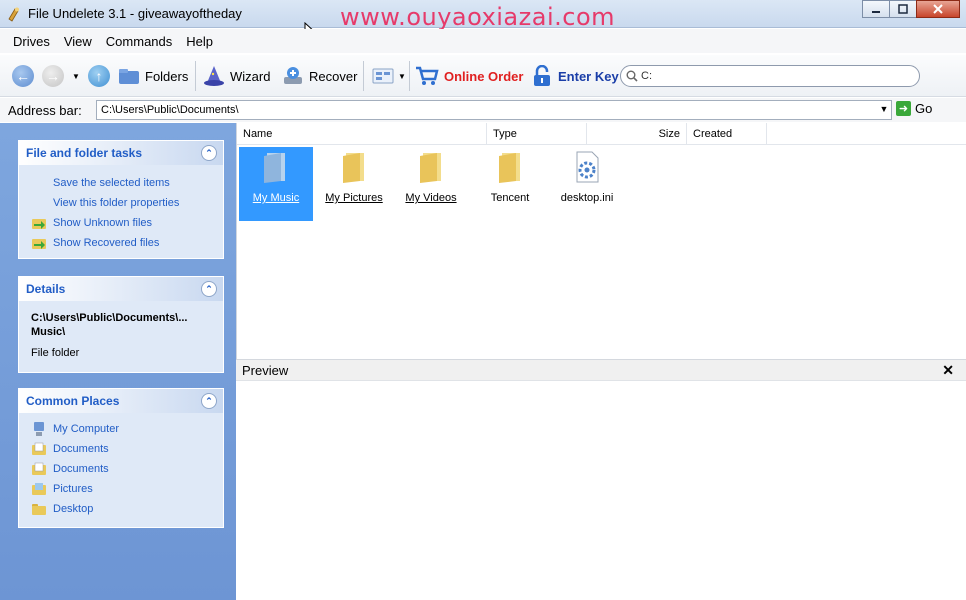 The height and width of the screenshot is (600, 966). Describe the element at coordinates (122, 223) in the screenshot. I see `task-show-unknown: Show Unknown files` at that location.